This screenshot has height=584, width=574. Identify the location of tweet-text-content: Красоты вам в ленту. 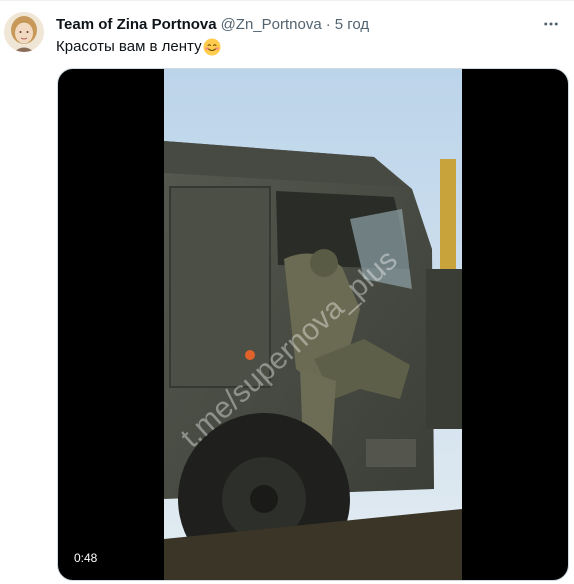
(129, 46).